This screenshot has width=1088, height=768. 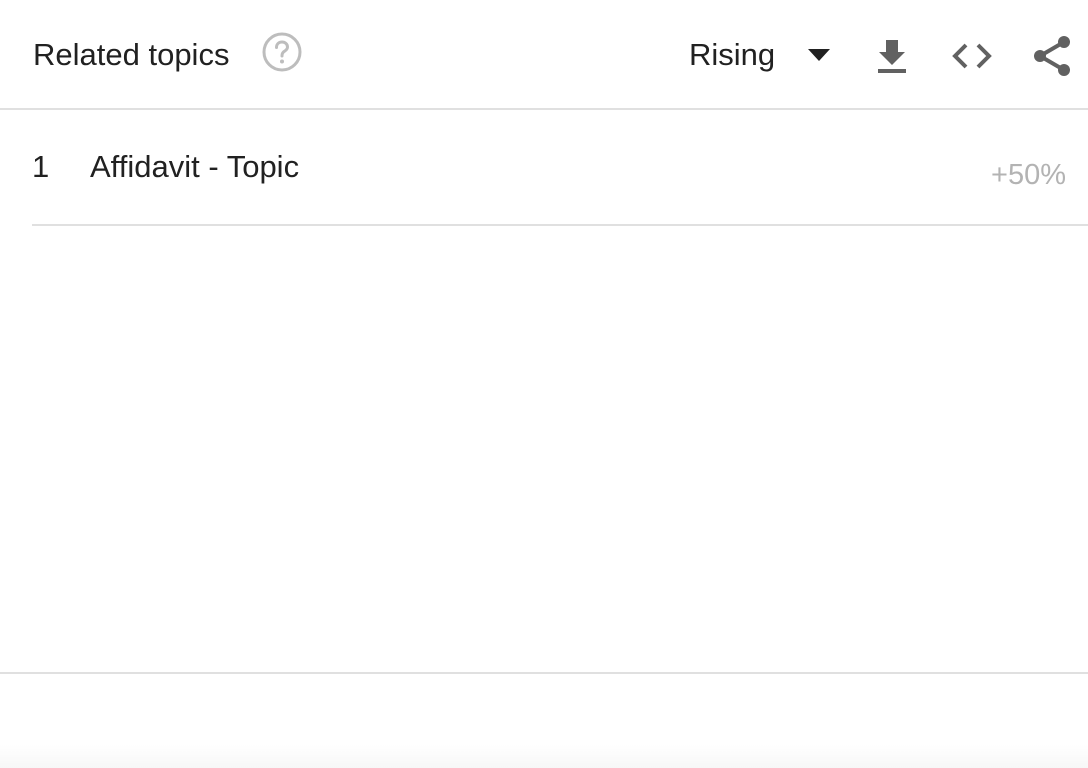 I want to click on list-item-rank: 1, so click(x=41, y=166).